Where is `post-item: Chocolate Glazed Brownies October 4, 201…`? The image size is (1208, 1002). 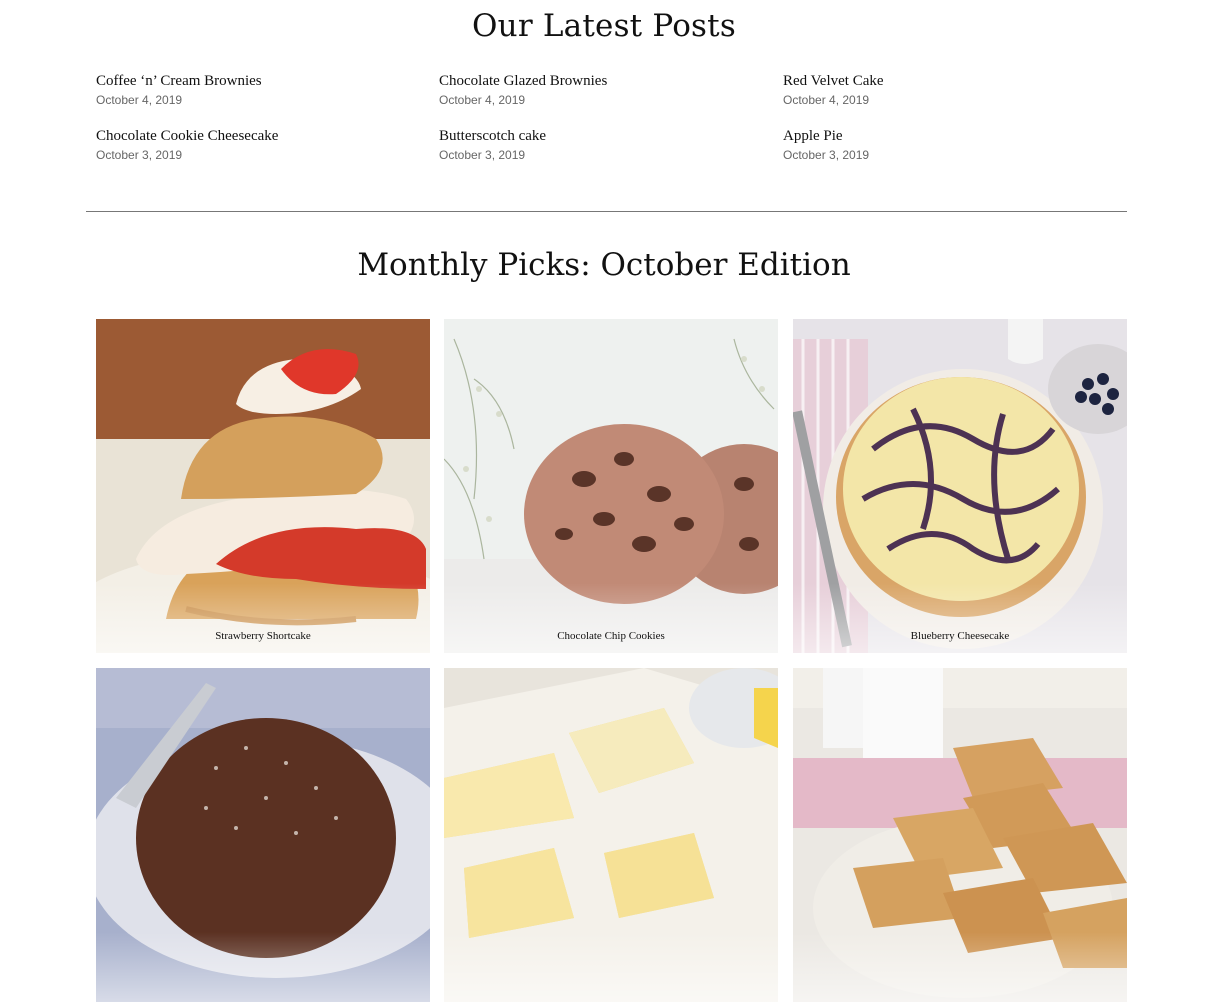
post-item: Chocolate Glazed Brownies October 4, 201… is located at coordinates (589, 89).